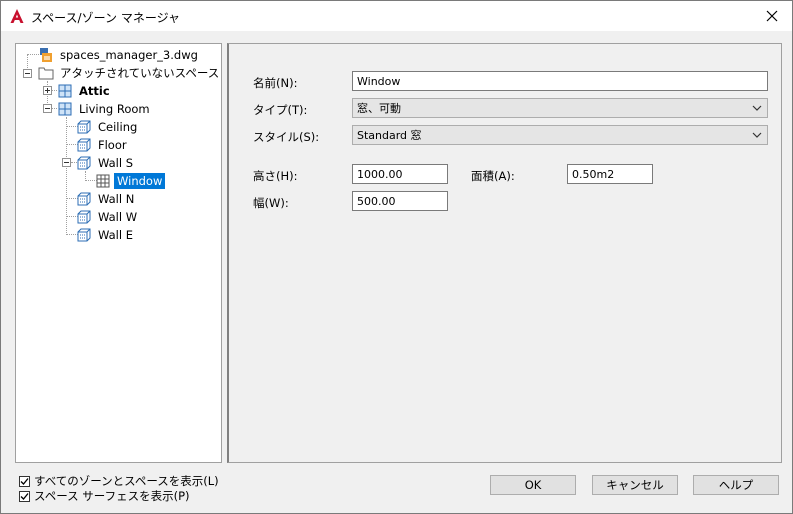  I want to click on tree-node-living-room: Living Room, so click(105, 108).